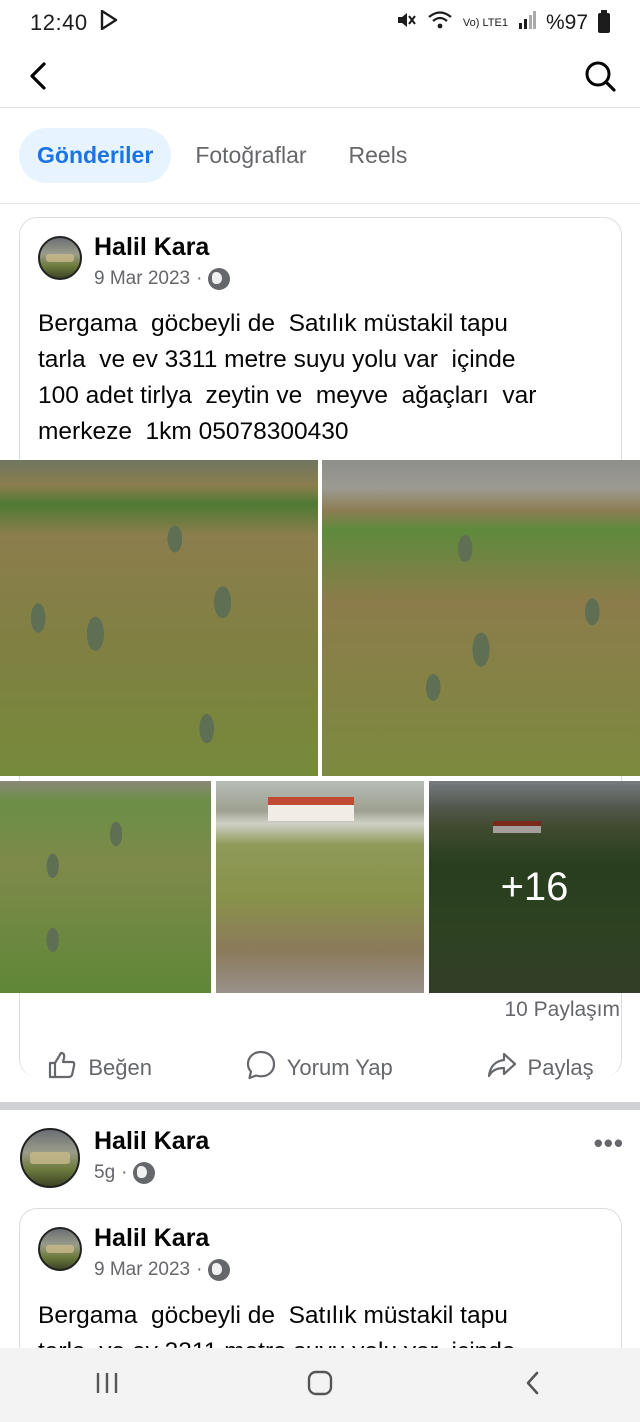 The height and width of the screenshot is (1422, 640). I want to click on recent-apps-icon, so click(107, 1385).